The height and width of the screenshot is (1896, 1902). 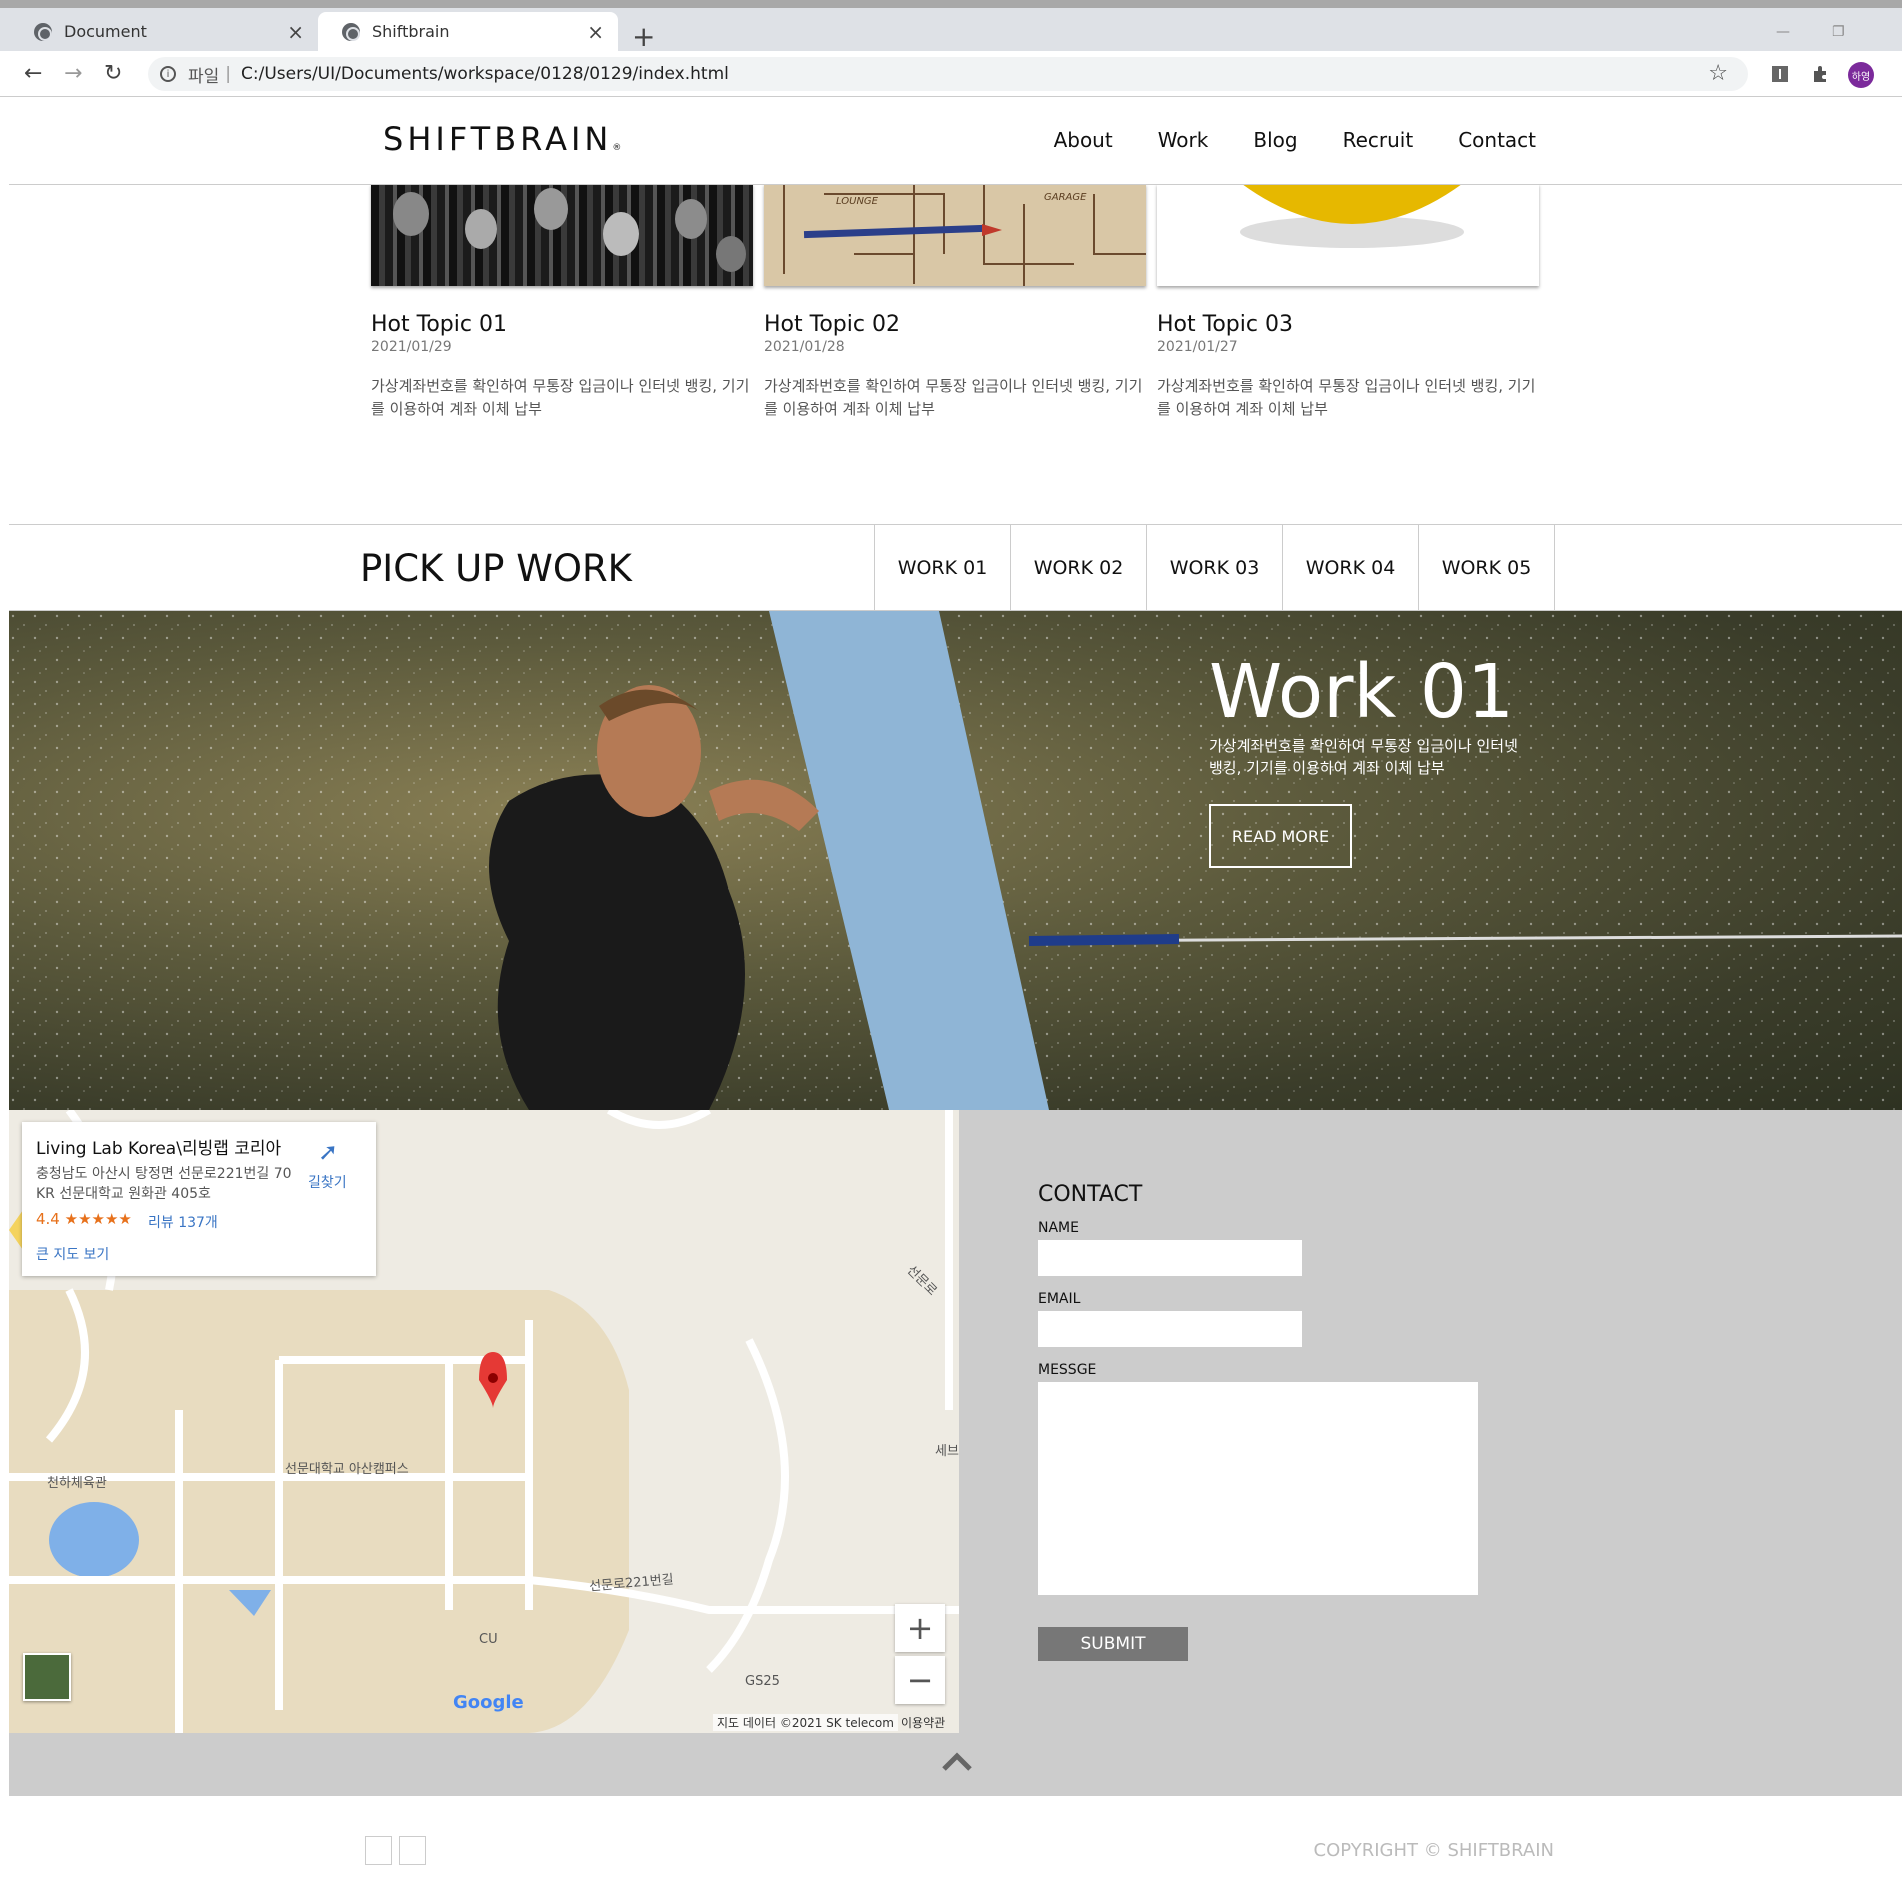 What do you see at coordinates (805, 1722) in the screenshot?
I see `map-attribution: 지도 데이터 ©2021 SK telecom` at bounding box center [805, 1722].